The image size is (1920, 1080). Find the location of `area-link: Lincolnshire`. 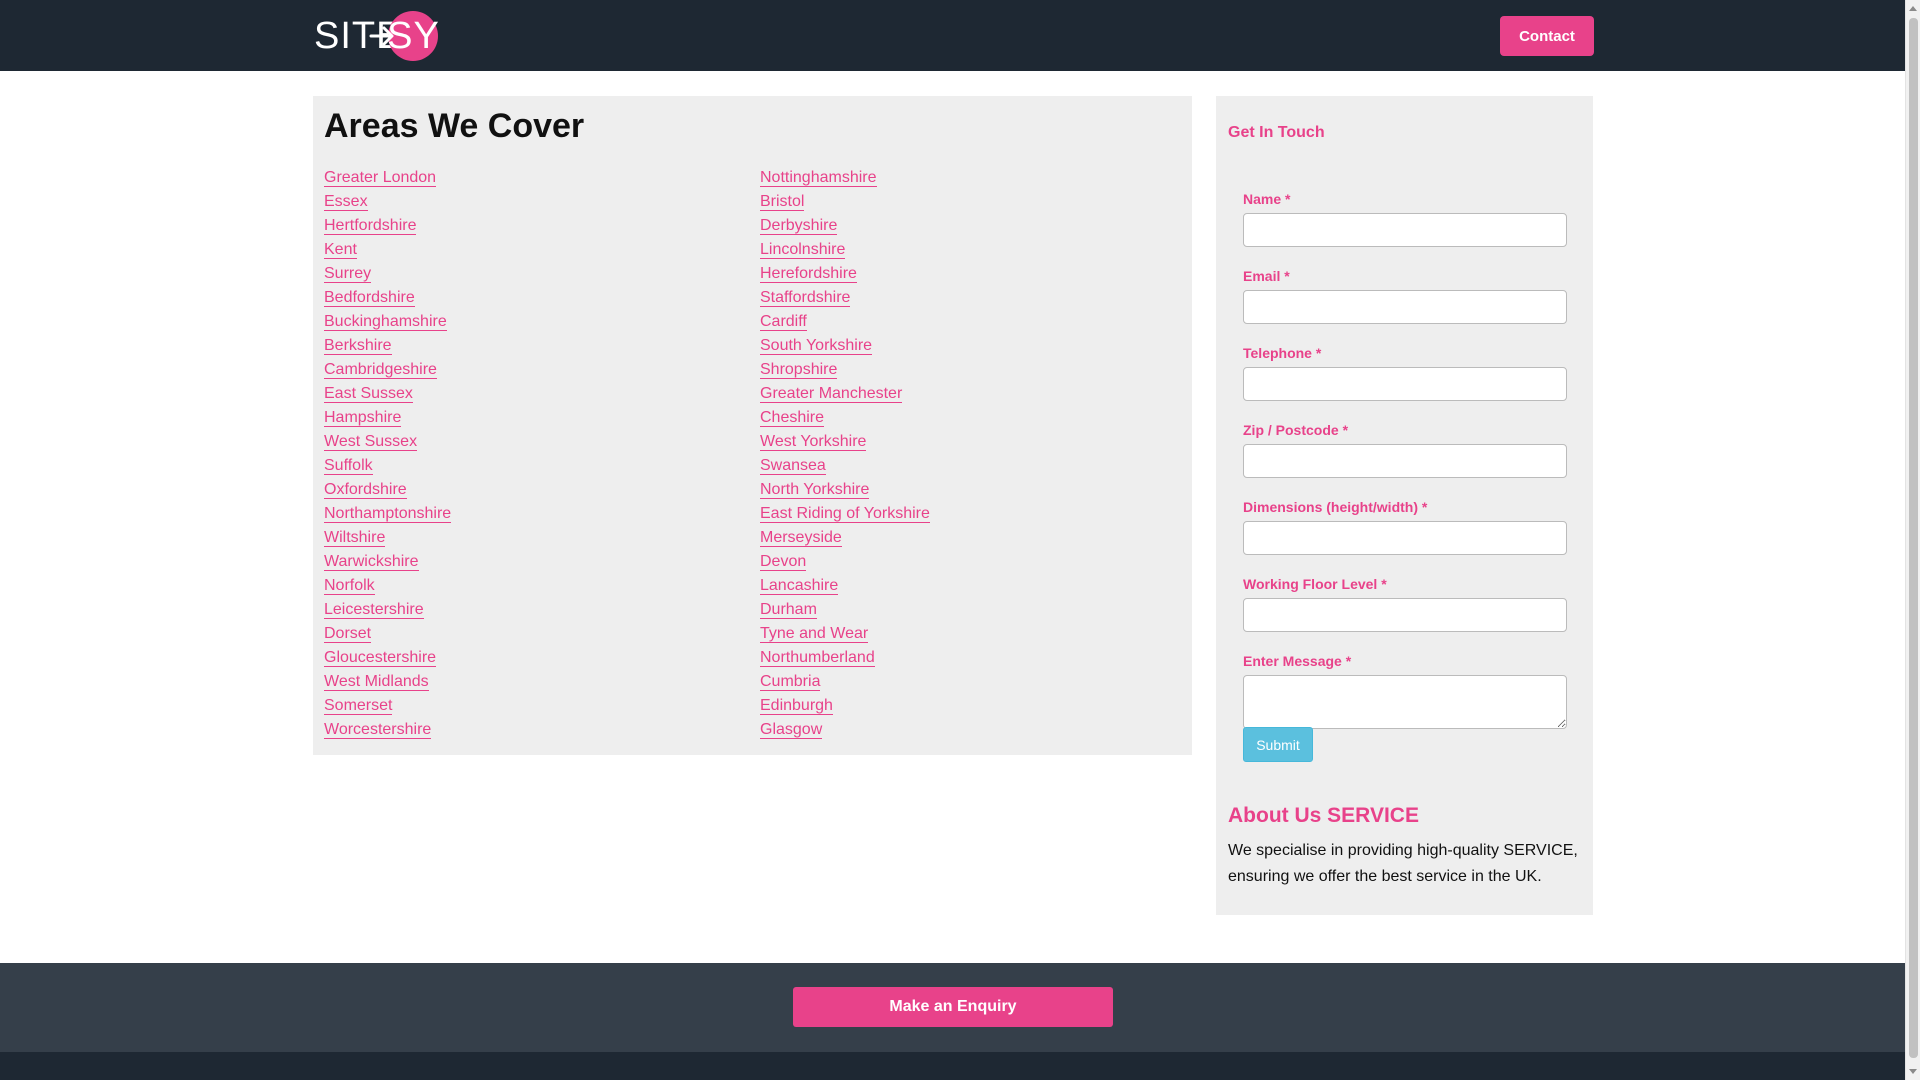

area-link: Lincolnshire is located at coordinates (803, 250).